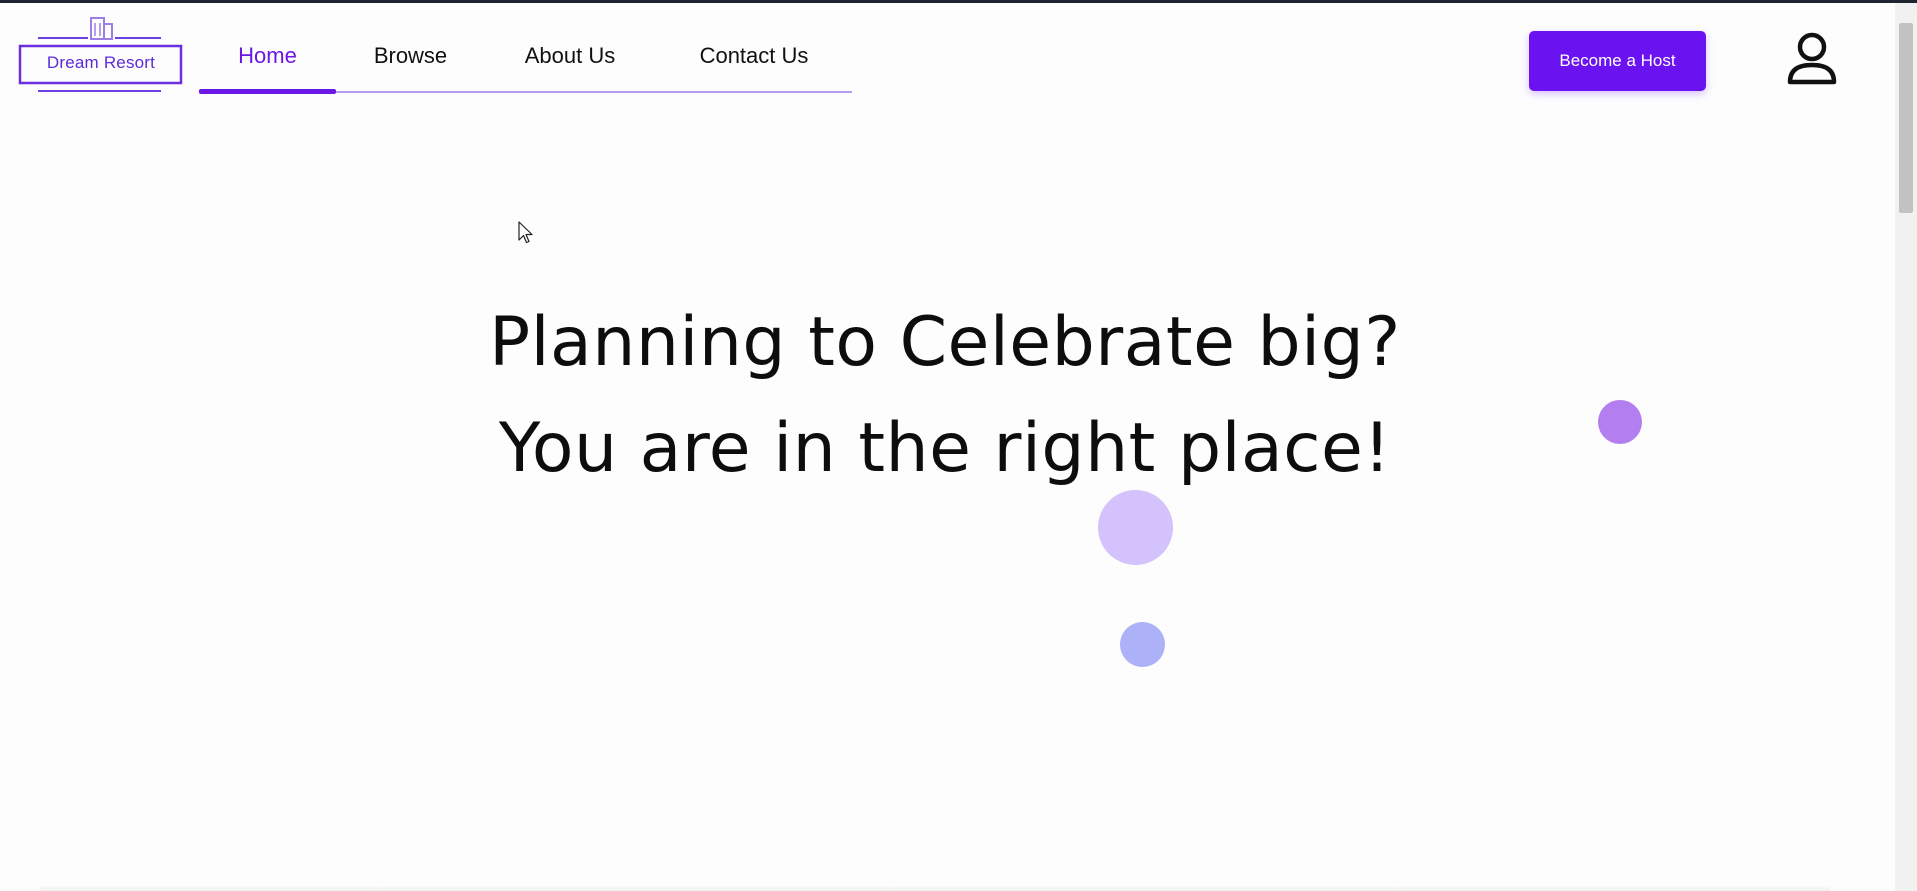 This screenshot has width=1917, height=891. I want to click on section-divider, so click(935, 887).